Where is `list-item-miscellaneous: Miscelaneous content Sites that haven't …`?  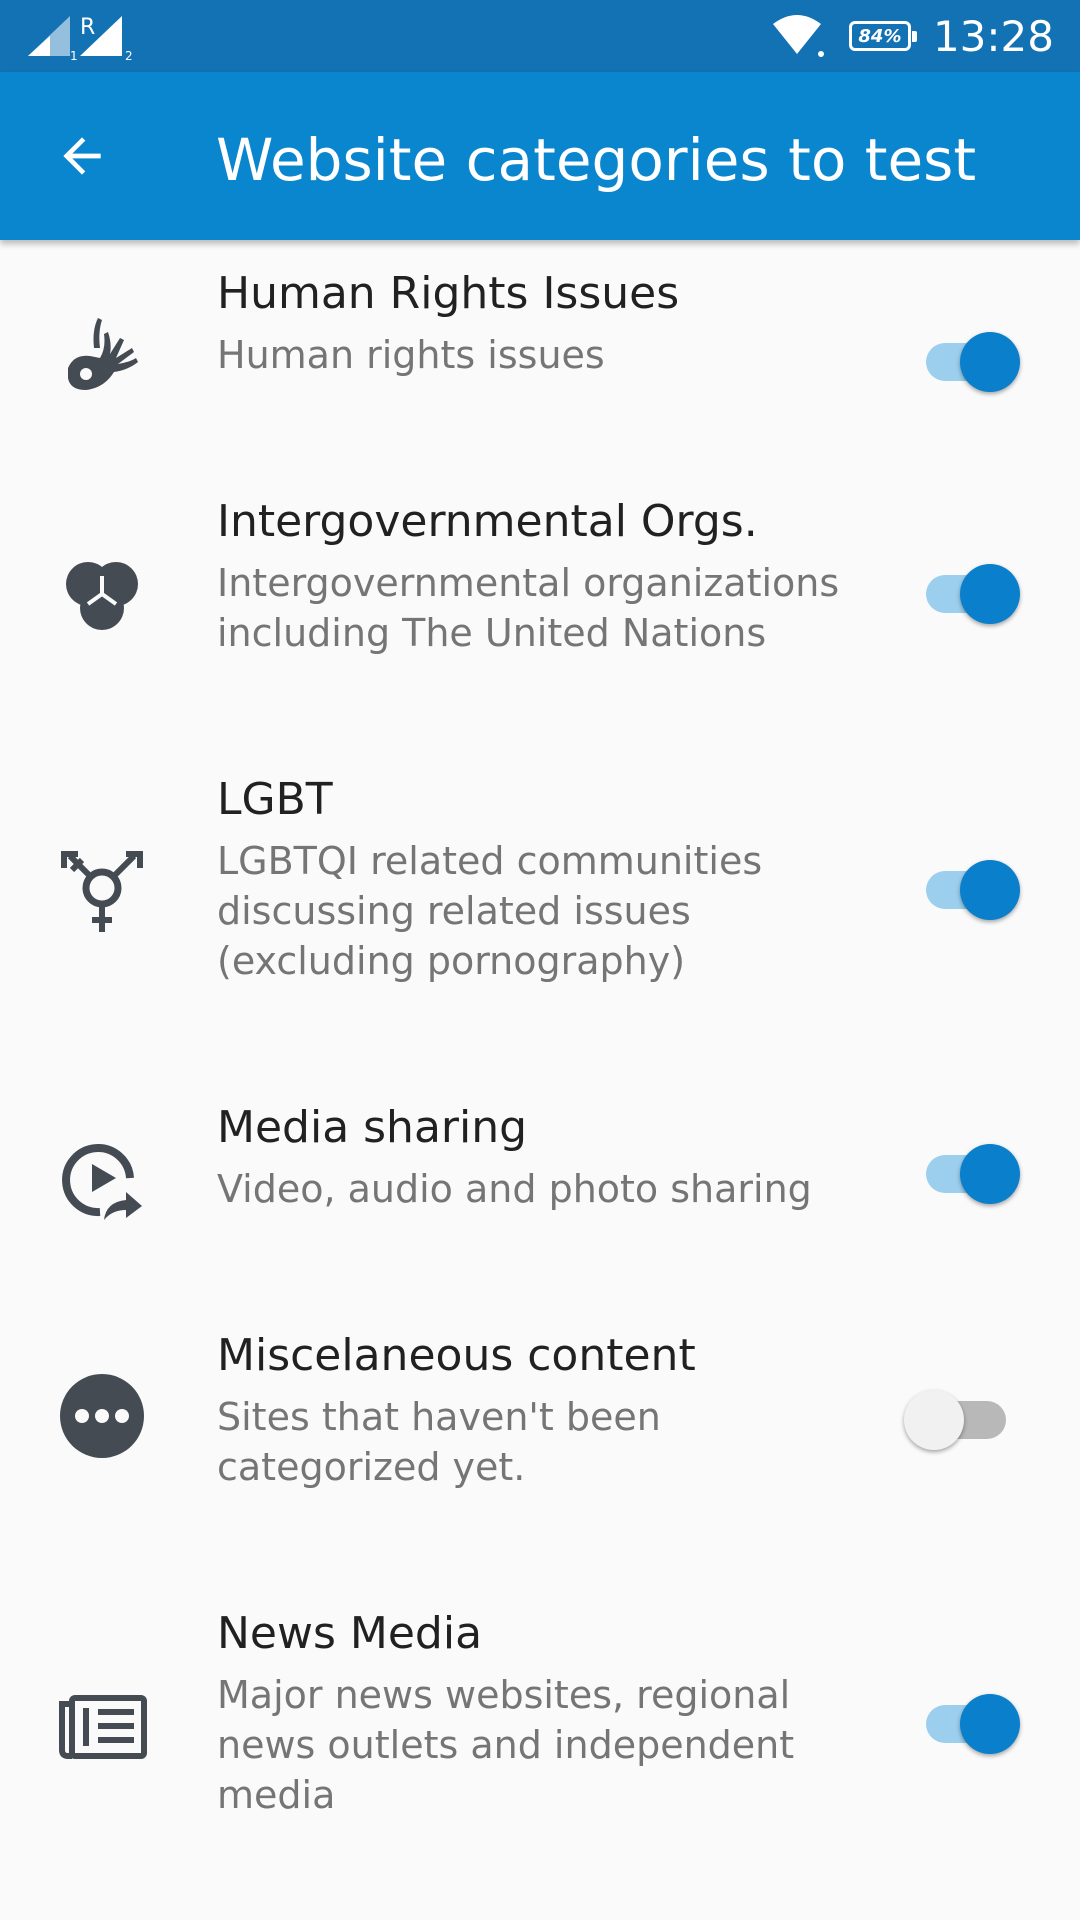 list-item-miscellaneous: Miscelaneous content Sites that haven't … is located at coordinates (540, 1438).